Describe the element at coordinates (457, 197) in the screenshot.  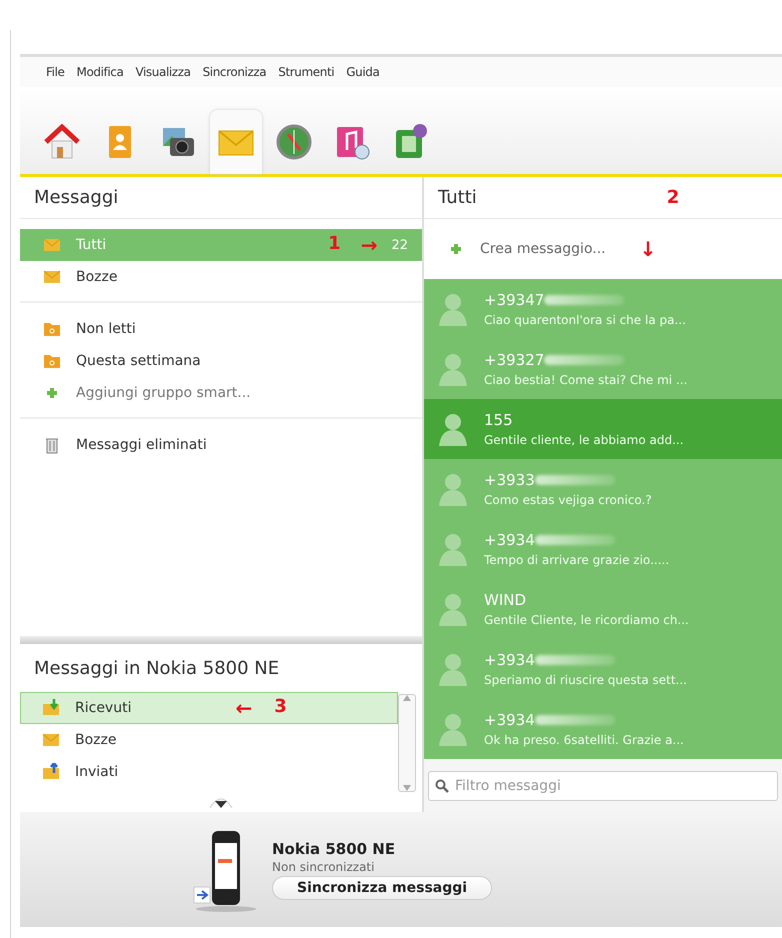
I see `panel-title: Tutti` at that location.